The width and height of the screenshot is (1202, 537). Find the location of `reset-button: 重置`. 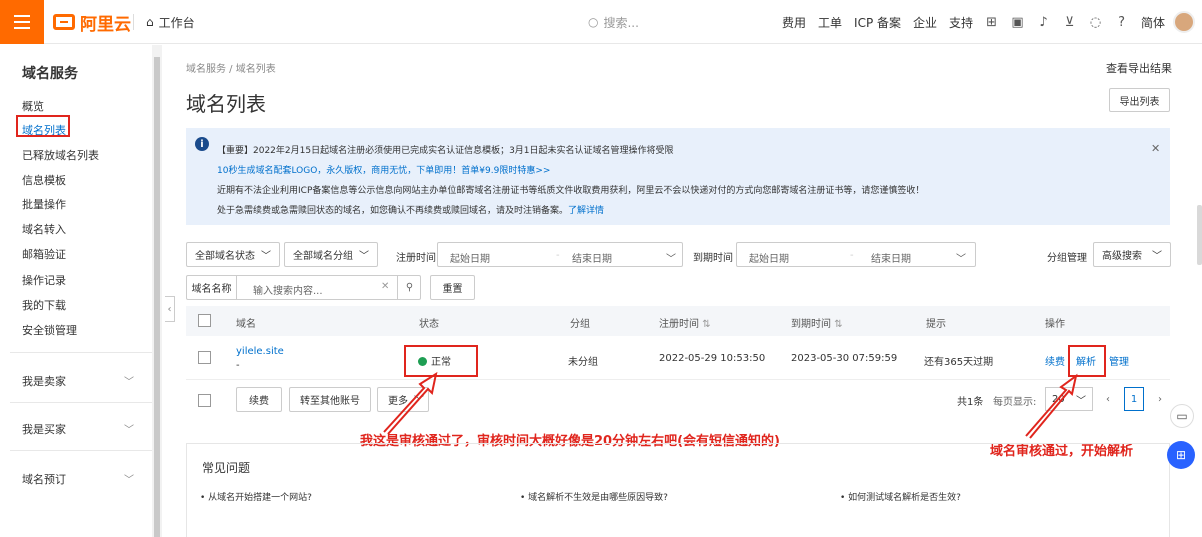

reset-button: 重置 is located at coordinates (452, 287).